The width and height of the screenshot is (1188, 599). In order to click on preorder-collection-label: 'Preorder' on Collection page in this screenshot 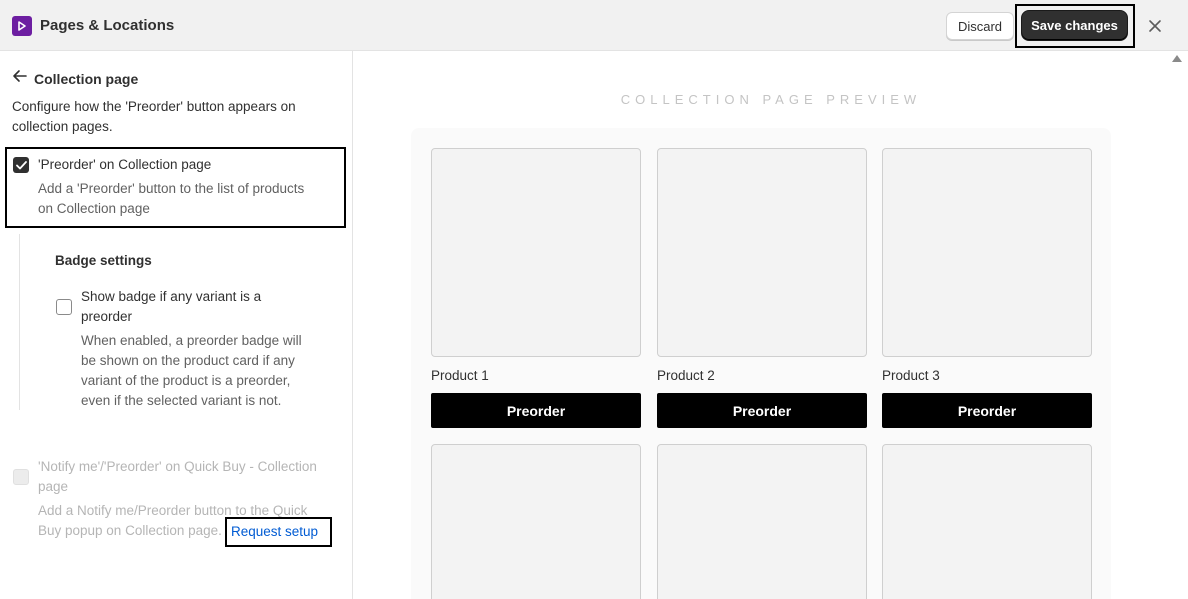, I will do `click(124, 165)`.